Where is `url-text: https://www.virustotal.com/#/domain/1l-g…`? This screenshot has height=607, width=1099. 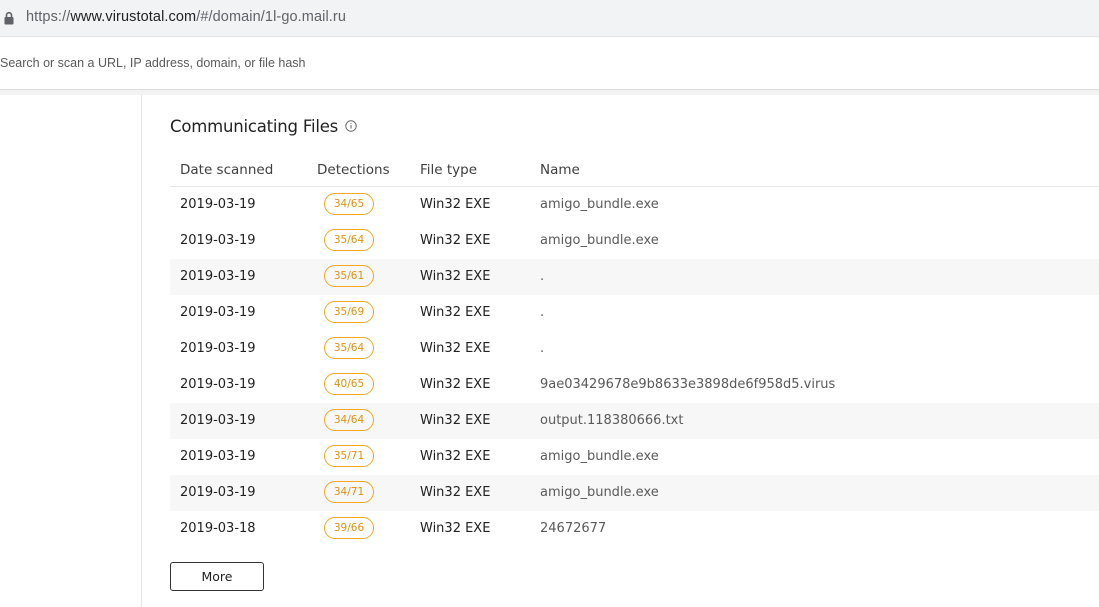
url-text: https://www.virustotal.com/#/domain/1l-g… is located at coordinates (186, 17).